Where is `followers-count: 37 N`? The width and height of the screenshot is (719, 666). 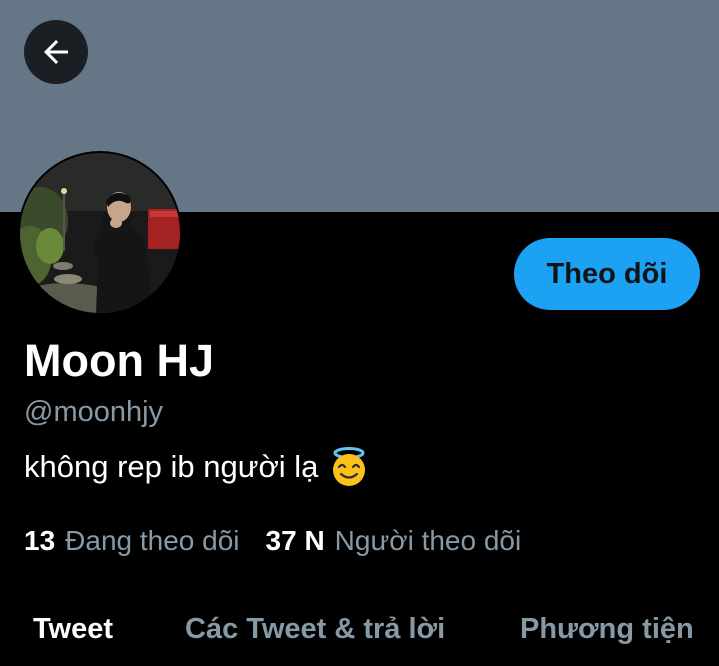
followers-count: 37 N is located at coordinates (295, 540).